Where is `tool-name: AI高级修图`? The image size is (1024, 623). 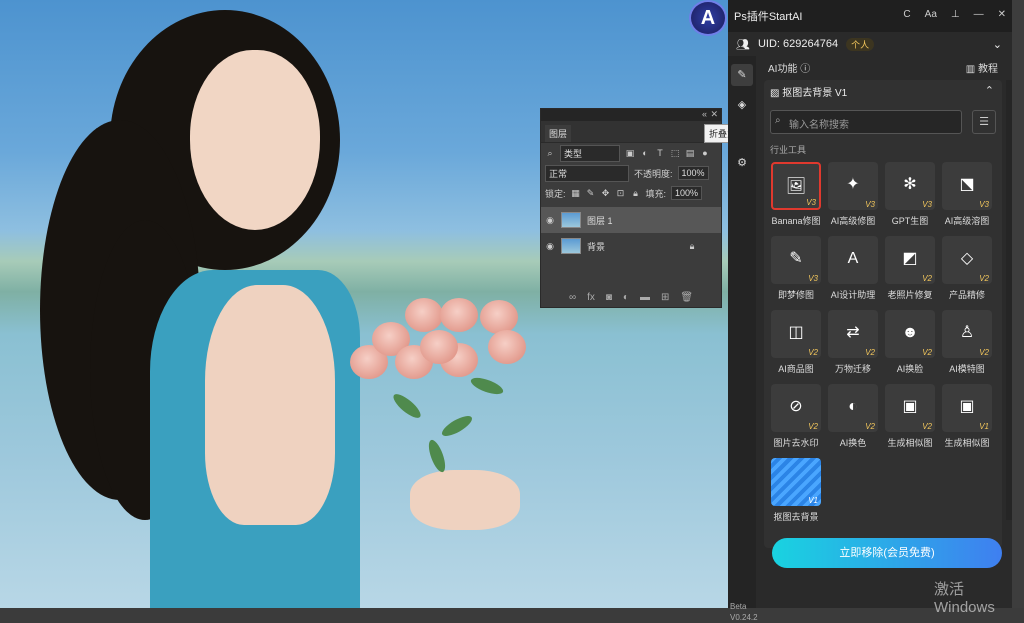 tool-name: AI高级修图 is located at coordinates (853, 221).